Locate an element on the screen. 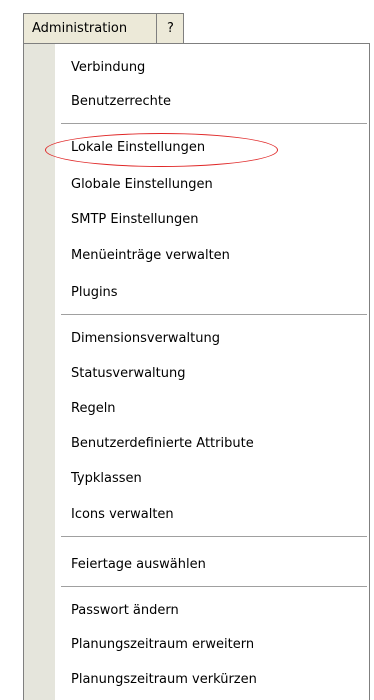  menu-item-planungszeitraum-verkuerzen: Planungszeitraum verkürzen is located at coordinates (164, 680).